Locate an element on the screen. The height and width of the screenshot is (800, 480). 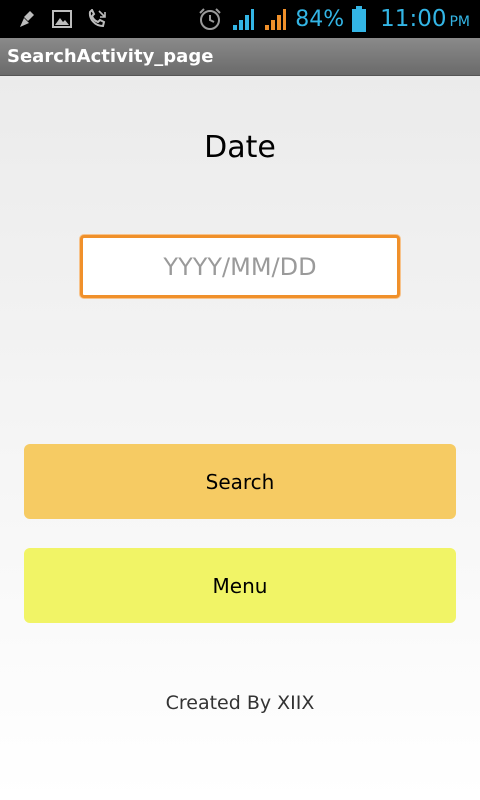
system-status: 84% 11:00 PM is located at coordinates (338, 19).